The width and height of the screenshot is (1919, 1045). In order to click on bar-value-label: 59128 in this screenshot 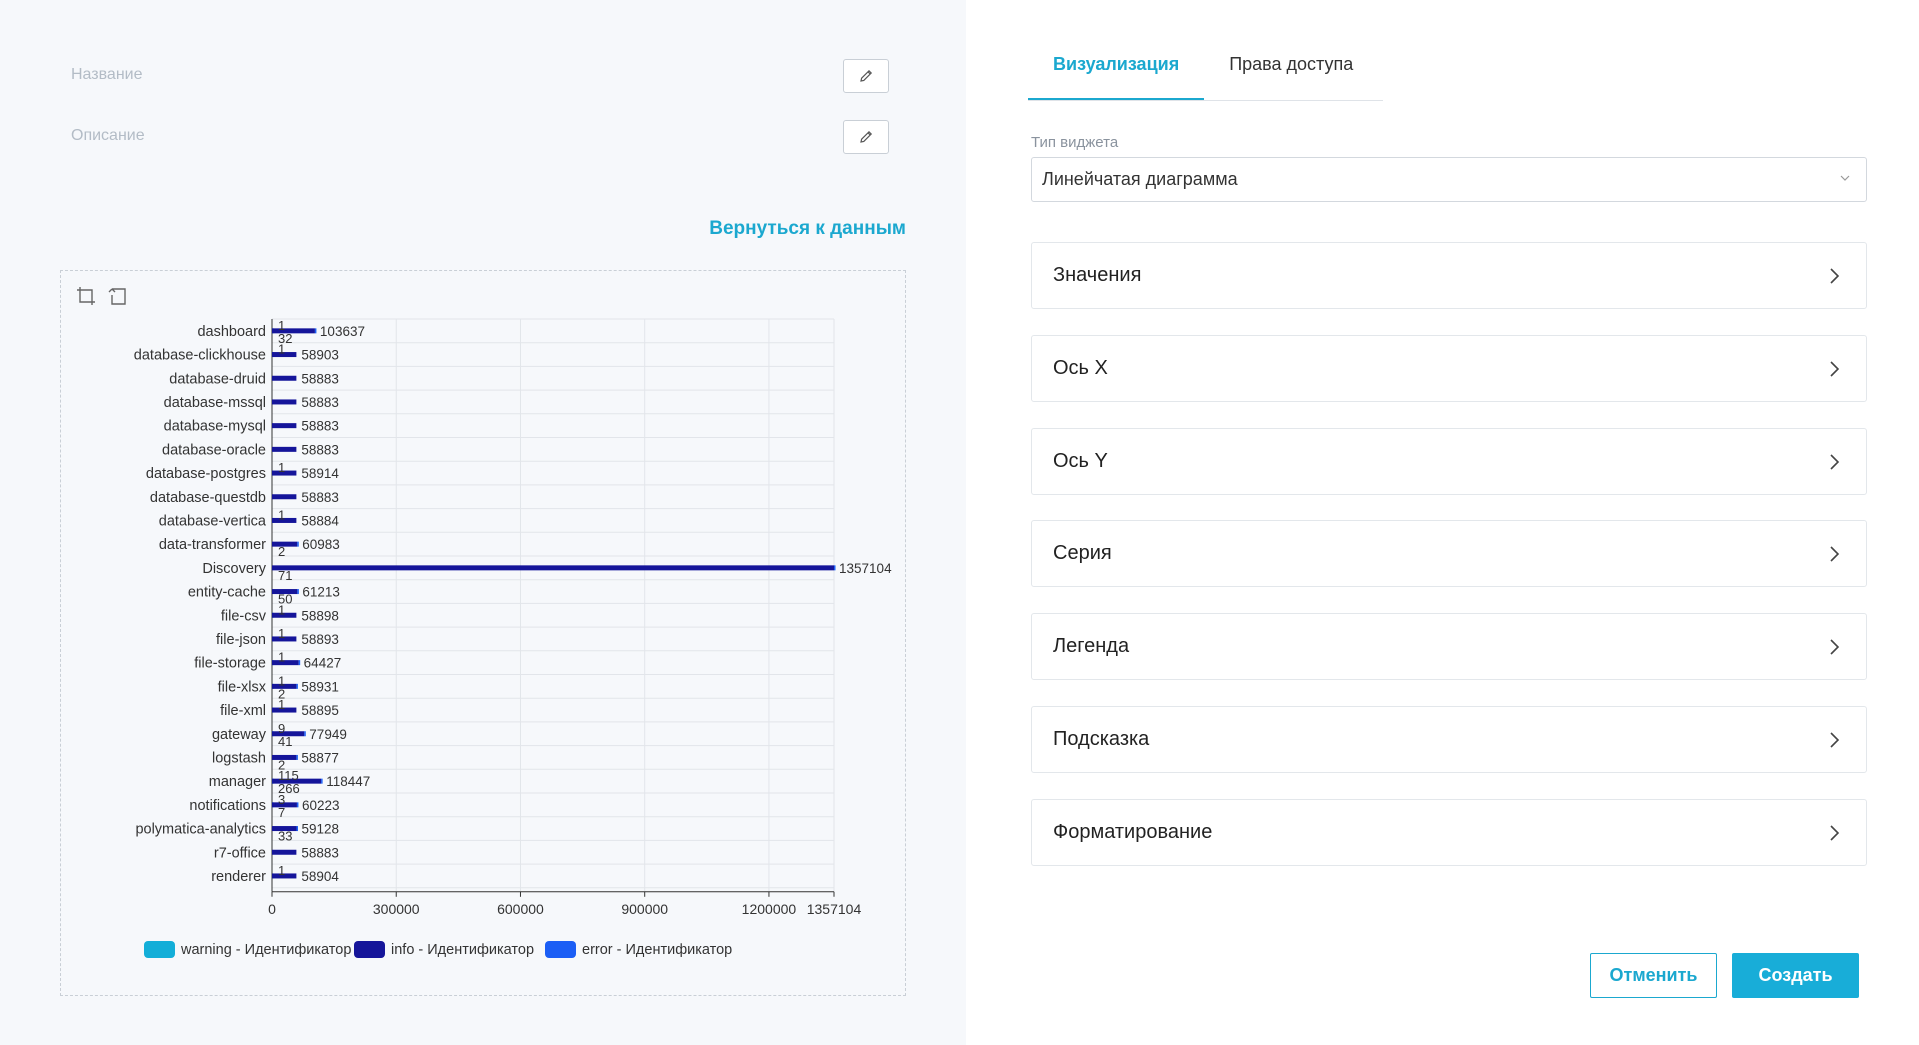, I will do `click(320, 829)`.